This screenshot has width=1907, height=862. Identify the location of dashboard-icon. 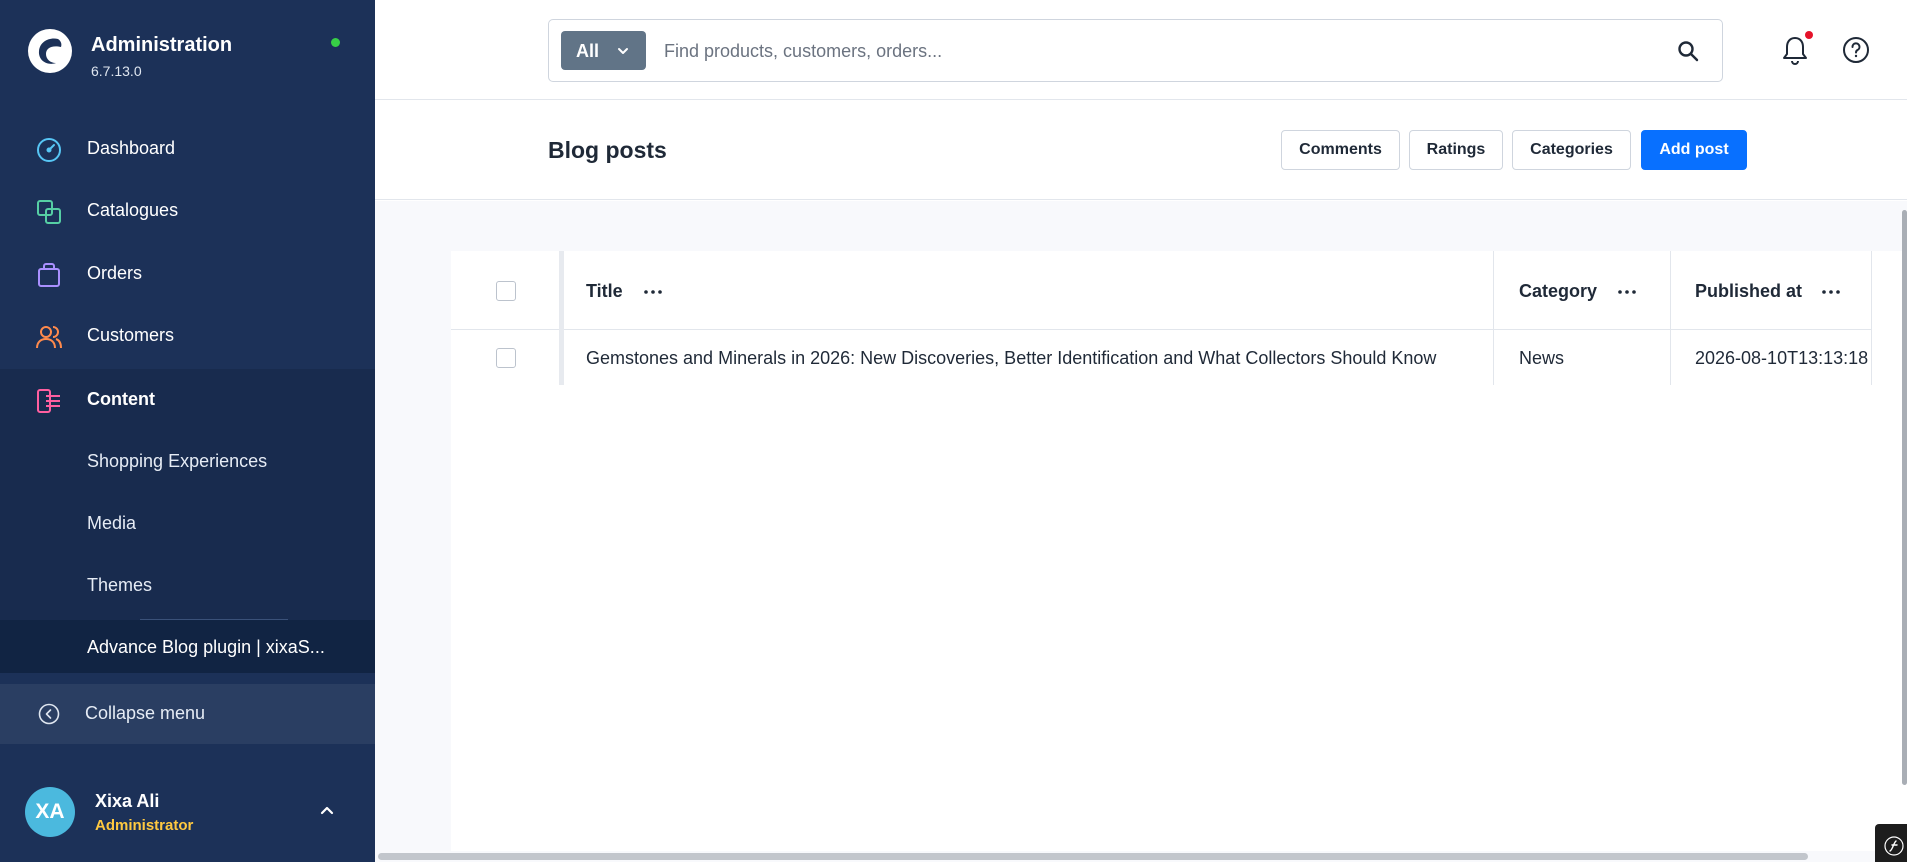
(49, 150).